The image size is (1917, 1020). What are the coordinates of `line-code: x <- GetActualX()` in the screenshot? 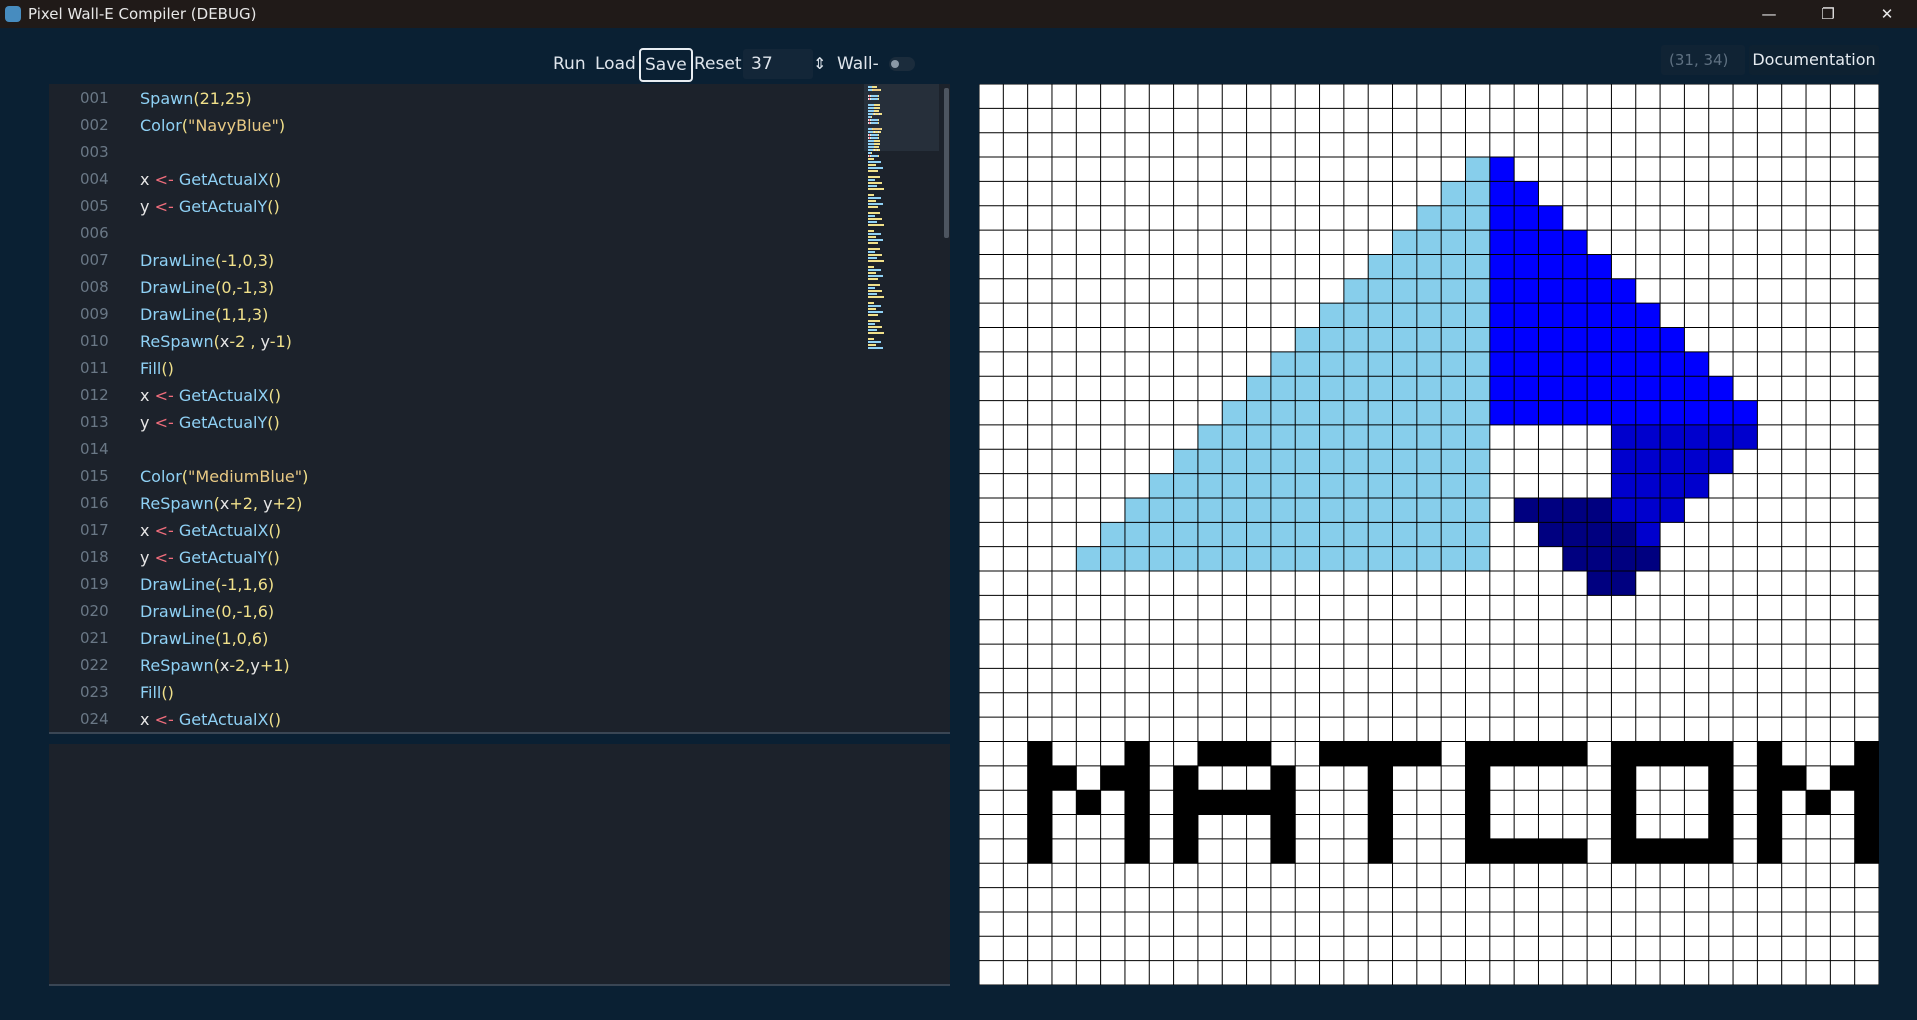 It's located at (210, 530).